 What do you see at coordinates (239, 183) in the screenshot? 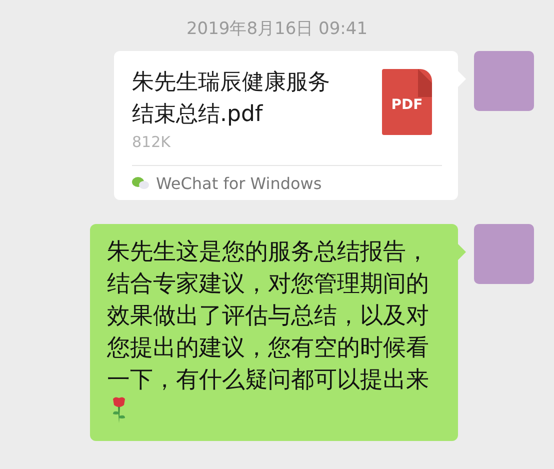
I see `source-label: WeChat for Windows` at bounding box center [239, 183].